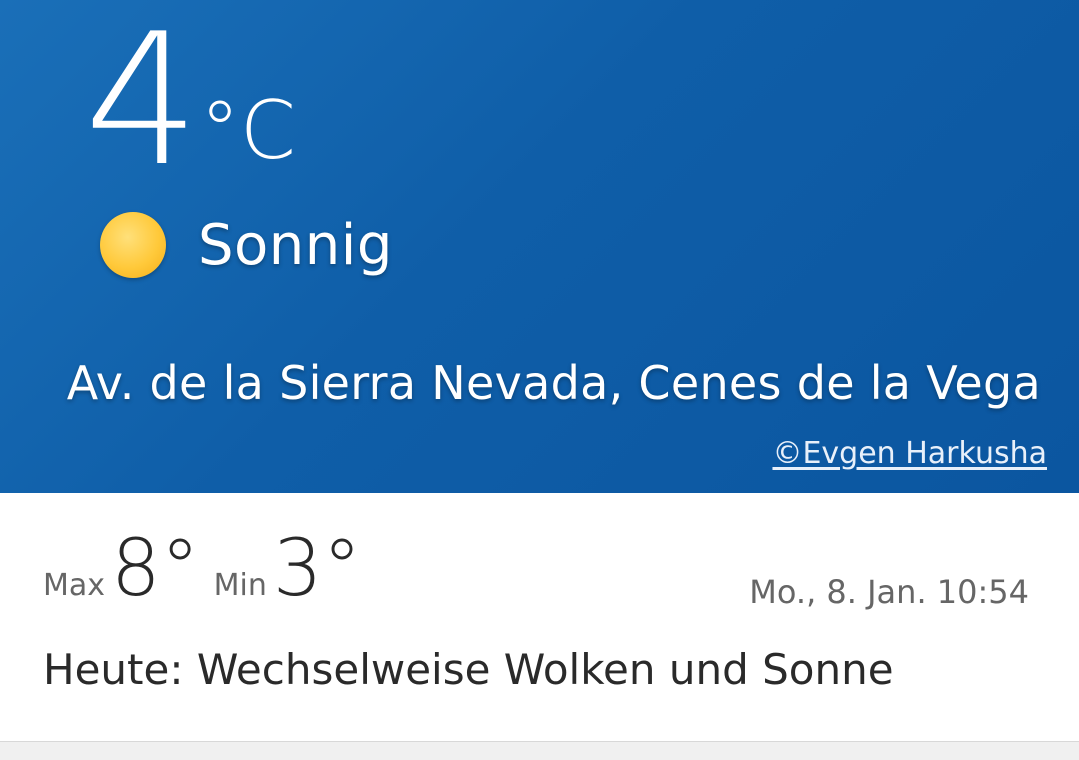 Image resolution: width=1079 pixels, height=760 pixels. I want to click on temperature-value: 4, so click(142, 103).